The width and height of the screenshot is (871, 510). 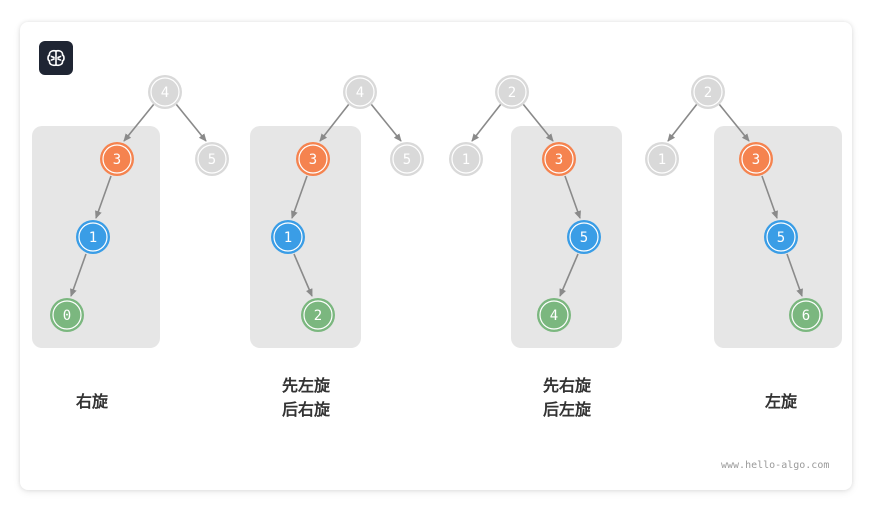 I want to click on caption-line: 先右旋, so click(x=566, y=385).